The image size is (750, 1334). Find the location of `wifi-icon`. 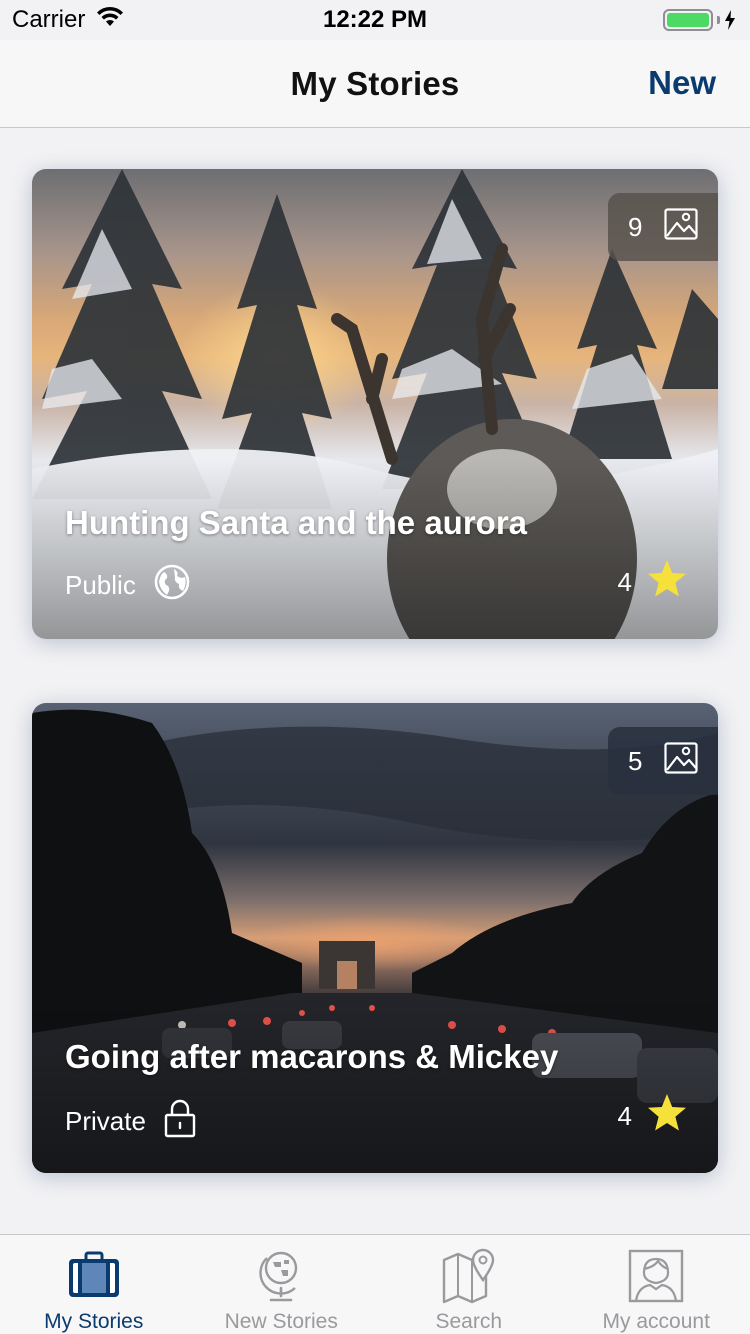

wifi-icon is located at coordinates (110, 20).